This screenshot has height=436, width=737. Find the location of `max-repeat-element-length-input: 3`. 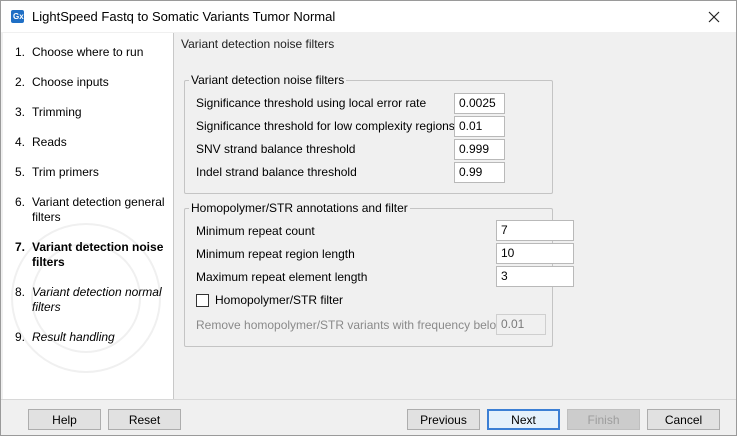

max-repeat-element-length-input: 3 is located at coordinates (535, 276).